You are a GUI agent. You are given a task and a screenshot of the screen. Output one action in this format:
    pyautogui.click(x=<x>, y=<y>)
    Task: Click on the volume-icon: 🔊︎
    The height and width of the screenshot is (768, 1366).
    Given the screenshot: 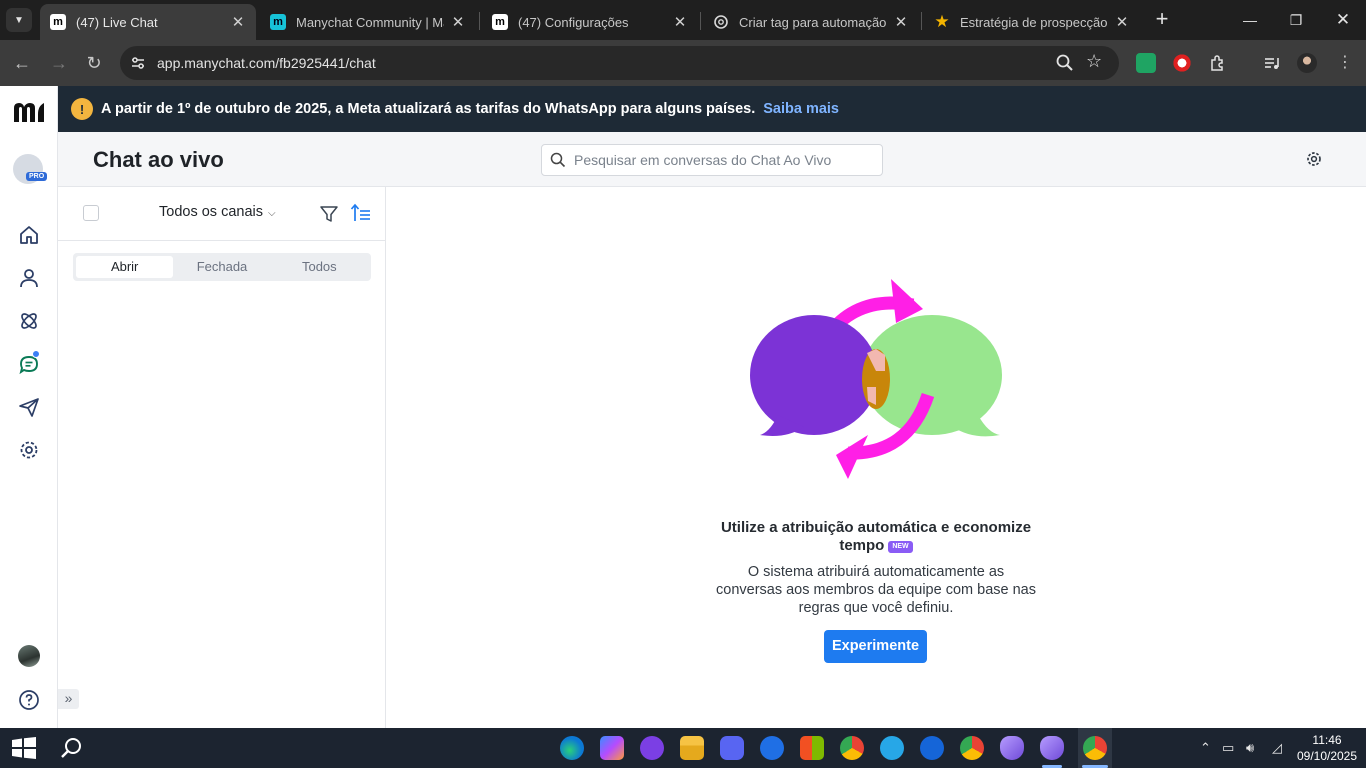 What is the action you would take?
    pyautogui.click(x=1250, y=748)
    